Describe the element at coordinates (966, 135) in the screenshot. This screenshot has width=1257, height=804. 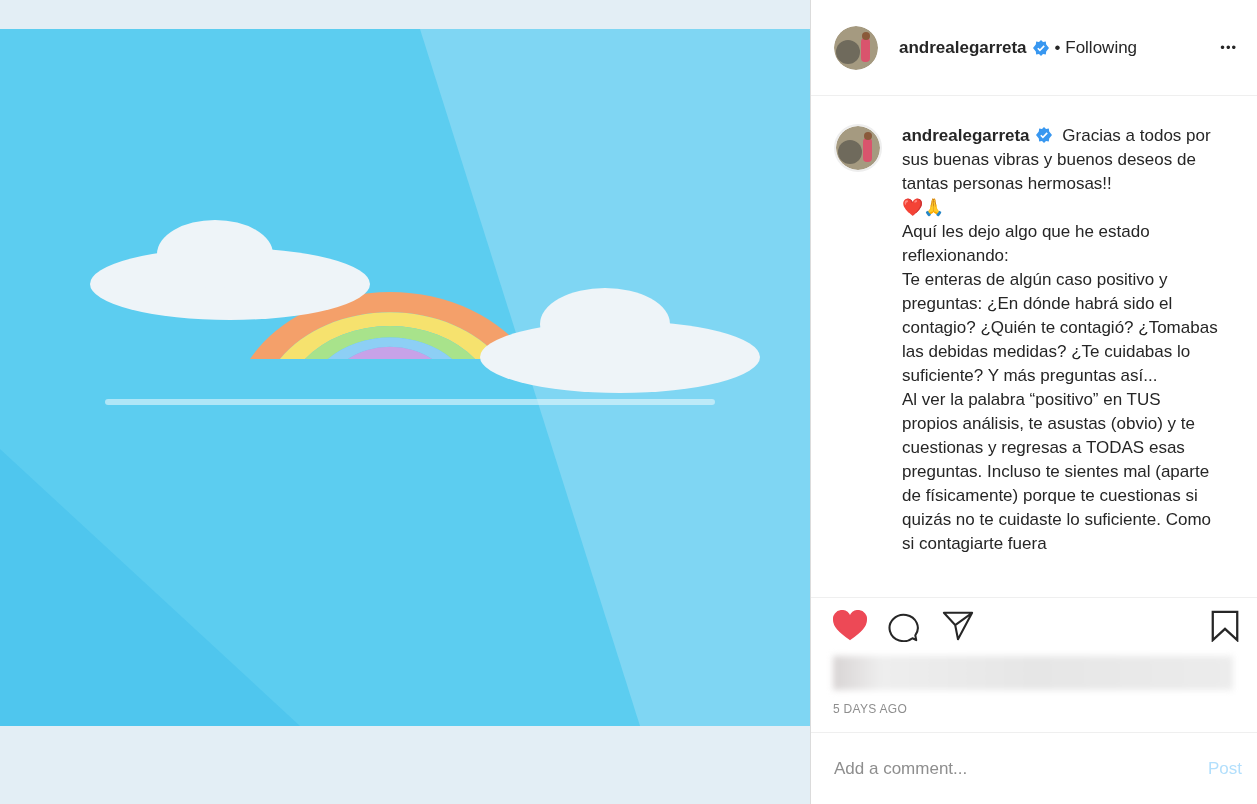
I see `username-link: andrealegarreta` at that location.